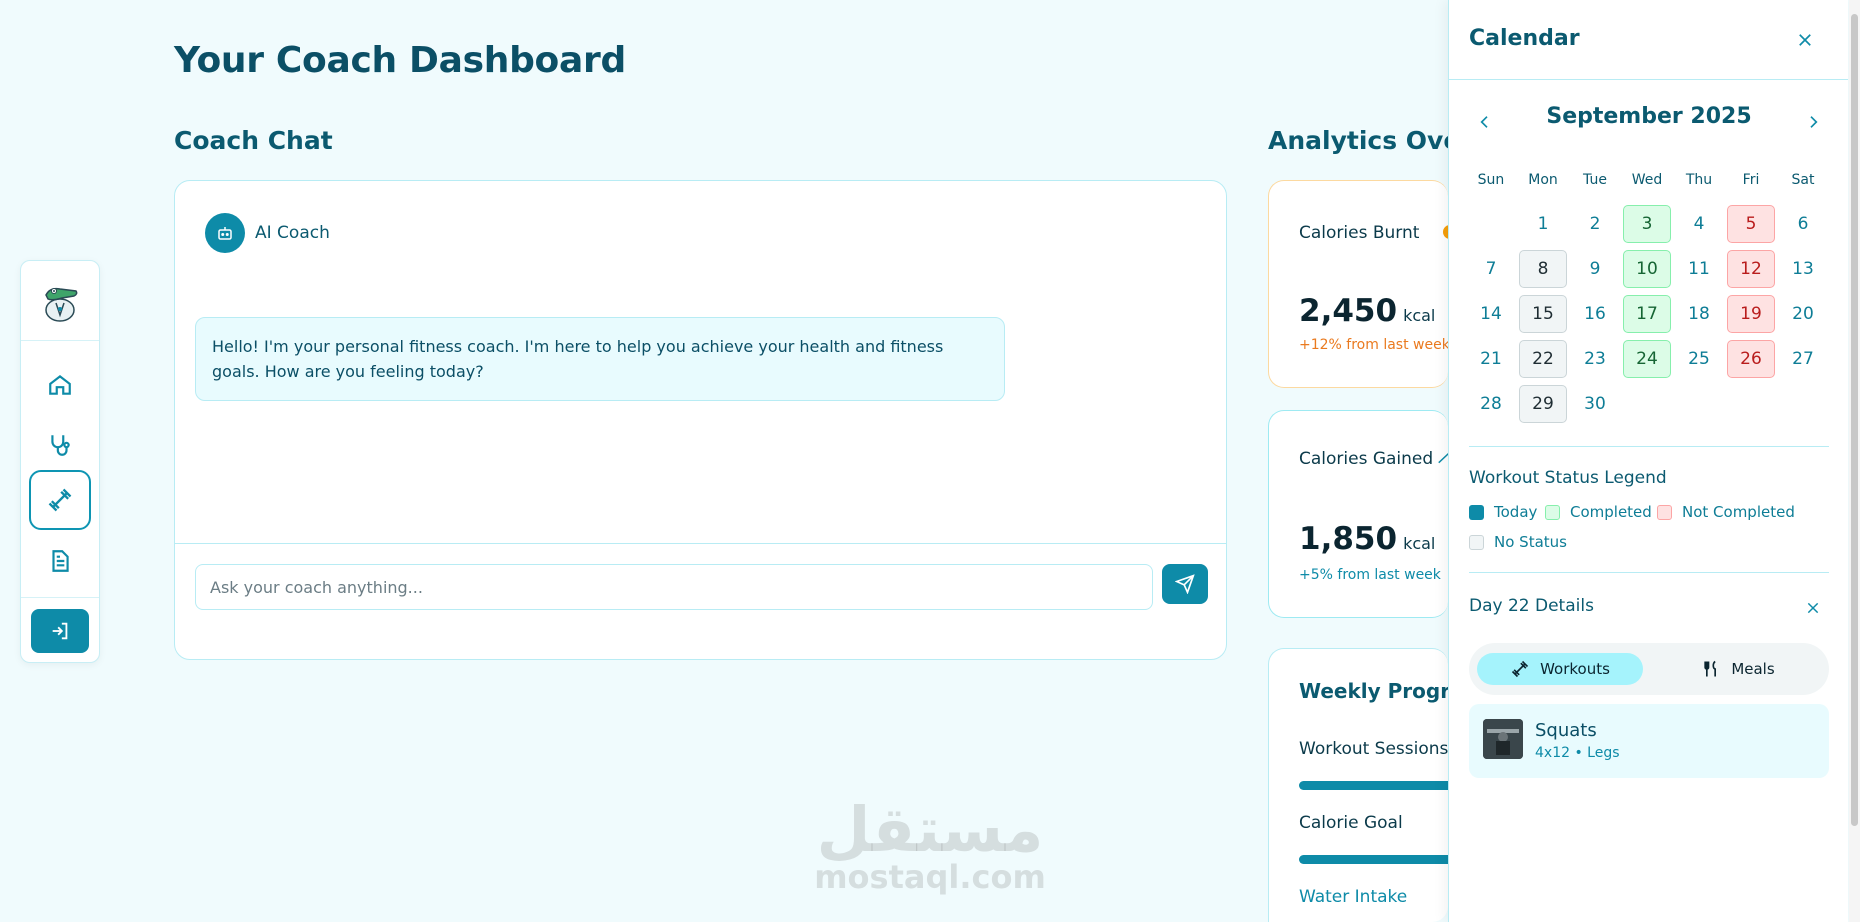  Describe the element at coordinates (1552, 512) in the screenshot. I see `legend-completed-swatch` at that location.